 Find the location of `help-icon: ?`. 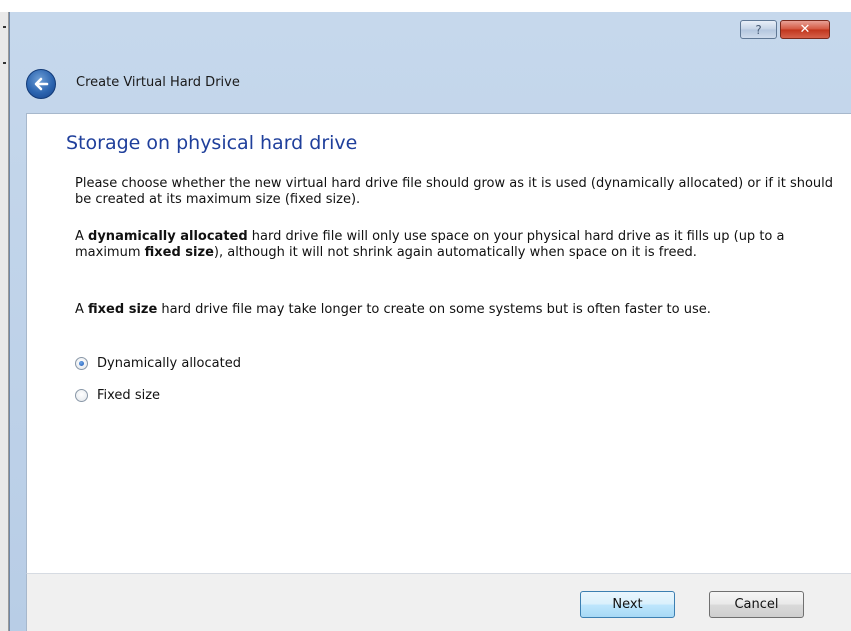

help-icon: ? is located at coordinates (758, 29).